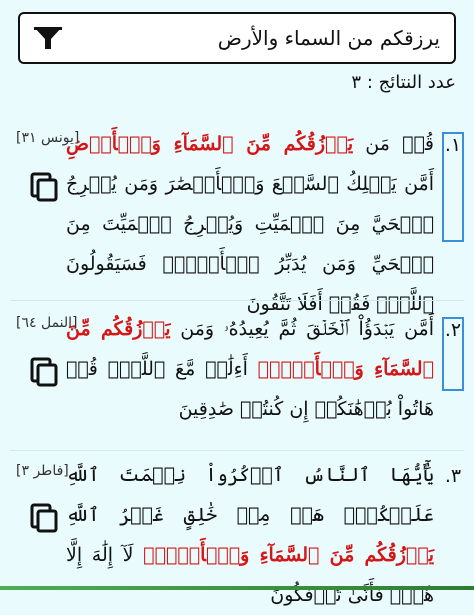  What do you see at coordinates (453, 476) in the screenshot?
I see `result-number: ٣.` at bounding box center [453, 476].